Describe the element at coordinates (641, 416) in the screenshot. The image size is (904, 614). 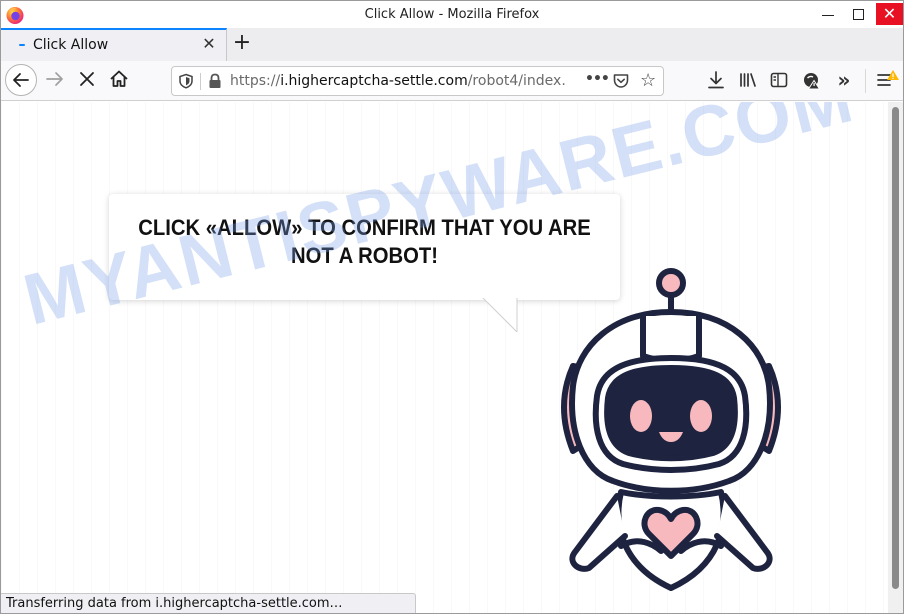
I see `robot-left-eye` at that location.